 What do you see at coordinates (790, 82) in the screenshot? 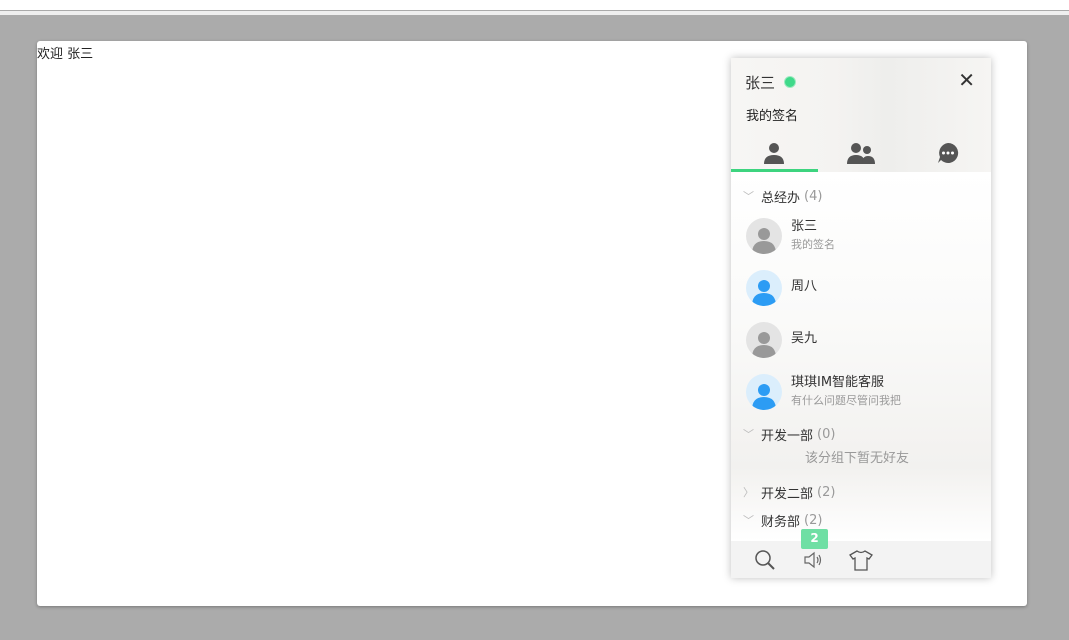
I see `online-status-icon` at bounding box center [790, 82].